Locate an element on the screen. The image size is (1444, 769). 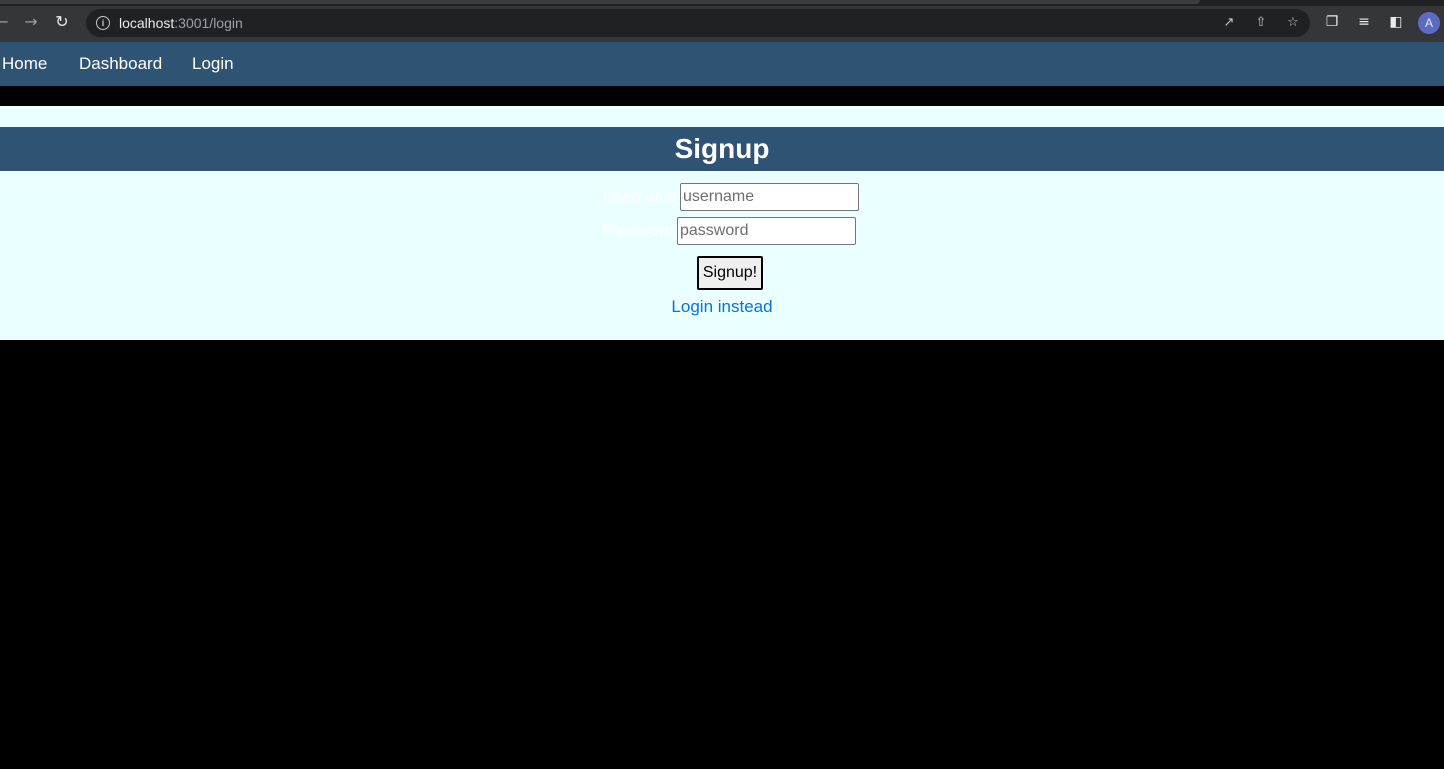
open-in-app-icon: ↗ is located at coordinates (1229, 23).